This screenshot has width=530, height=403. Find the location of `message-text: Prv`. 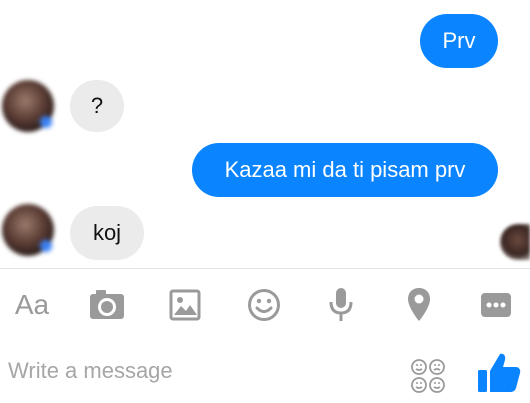

message-text: Prv is located at coordinates (459, 40).